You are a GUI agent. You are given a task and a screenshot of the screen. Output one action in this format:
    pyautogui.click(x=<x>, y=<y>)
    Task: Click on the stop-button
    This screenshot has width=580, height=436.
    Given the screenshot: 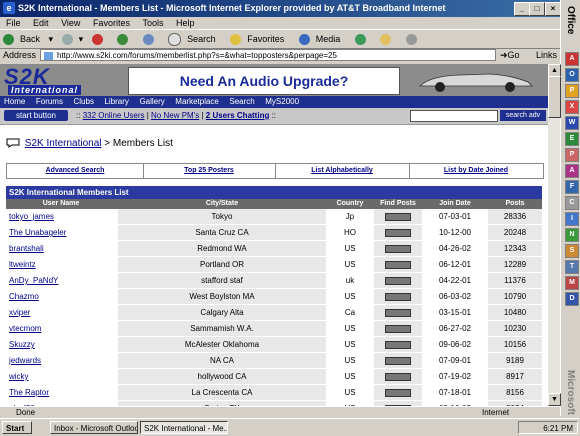 What is the action you would take?
    pyautogui.click(x=100, y=40)
    